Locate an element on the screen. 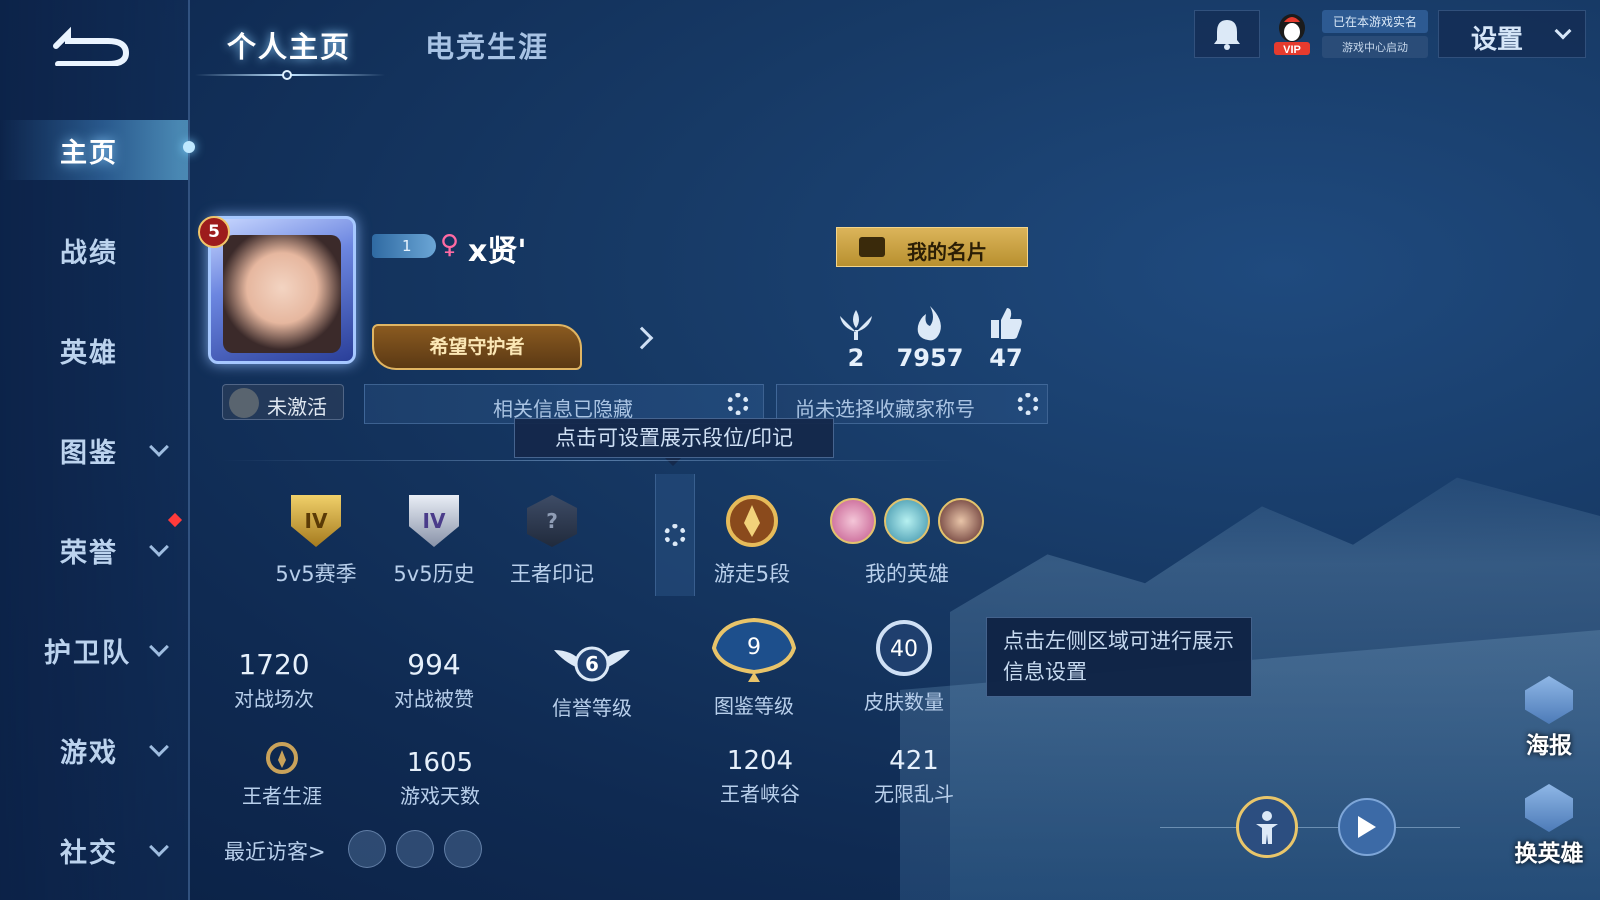 The image size is (1600, 900). sidebar-item-catalog: 图鉴 is located at coordinates (94, 450).